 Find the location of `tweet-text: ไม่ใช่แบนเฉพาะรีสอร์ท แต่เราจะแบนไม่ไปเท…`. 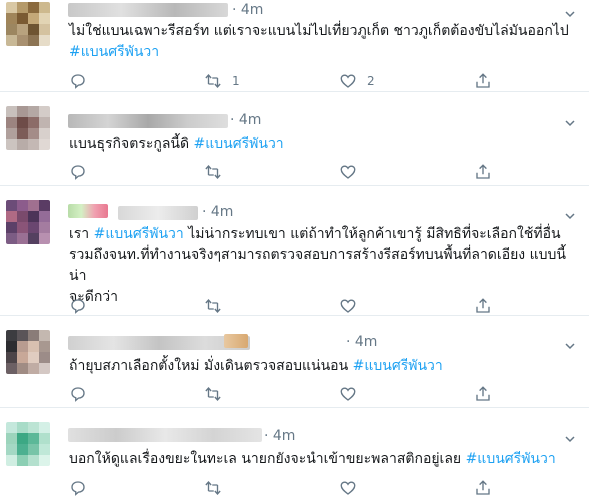

tweet-text: ไม่ใช่แบนเฉพาะรีสอร์ท แต่เราจะแบนไม่ไปเท… is located at coordinates (322, 42).